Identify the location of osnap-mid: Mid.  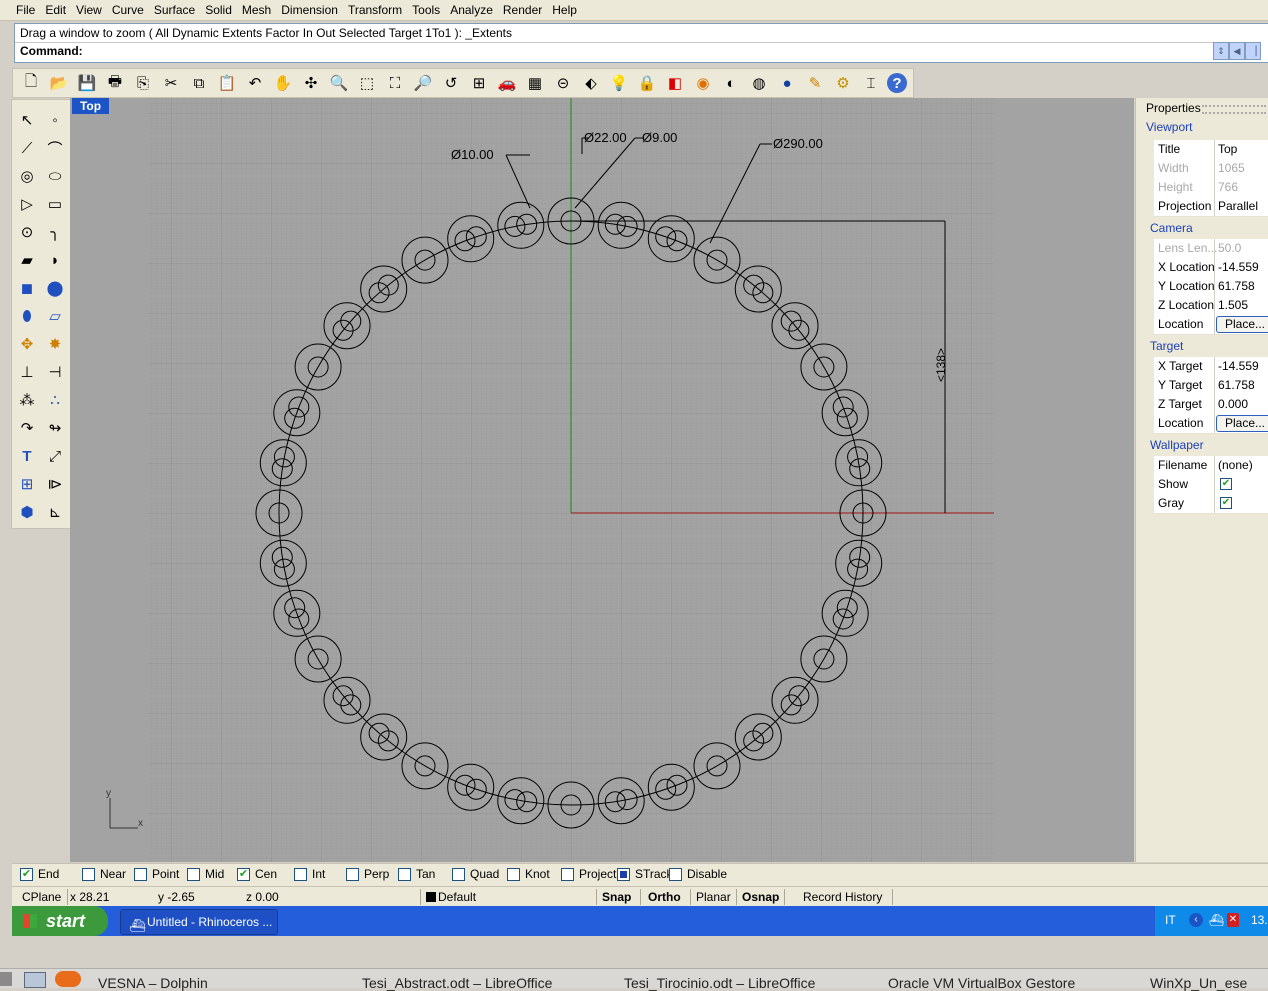
(205, 874).